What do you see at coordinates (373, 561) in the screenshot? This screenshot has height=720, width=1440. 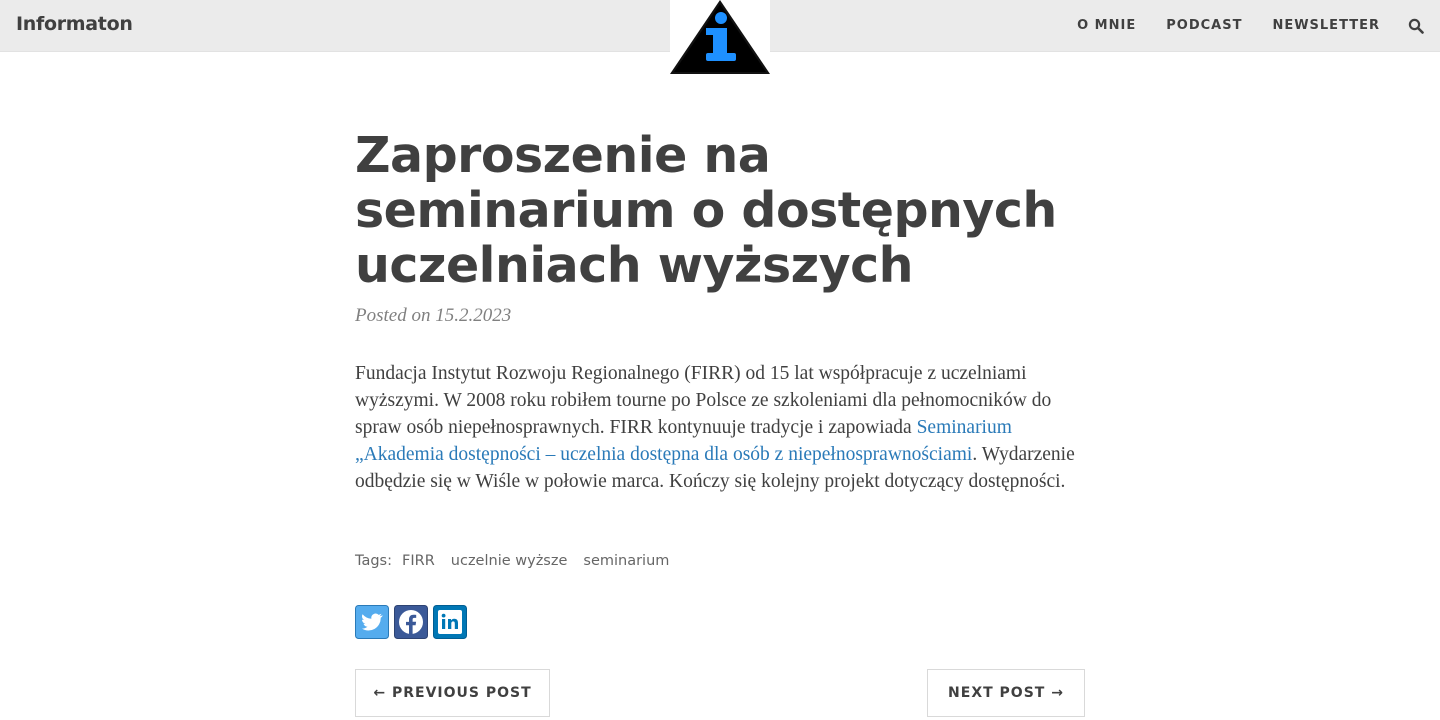 I see `tags-label: Tags:` at bounding box center [373, 561].